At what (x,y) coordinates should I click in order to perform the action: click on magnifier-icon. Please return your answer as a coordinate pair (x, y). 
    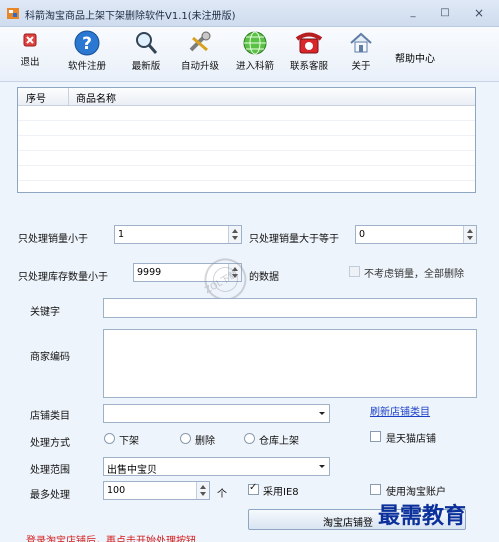
    Looking at the image, I should click on (147, 43).